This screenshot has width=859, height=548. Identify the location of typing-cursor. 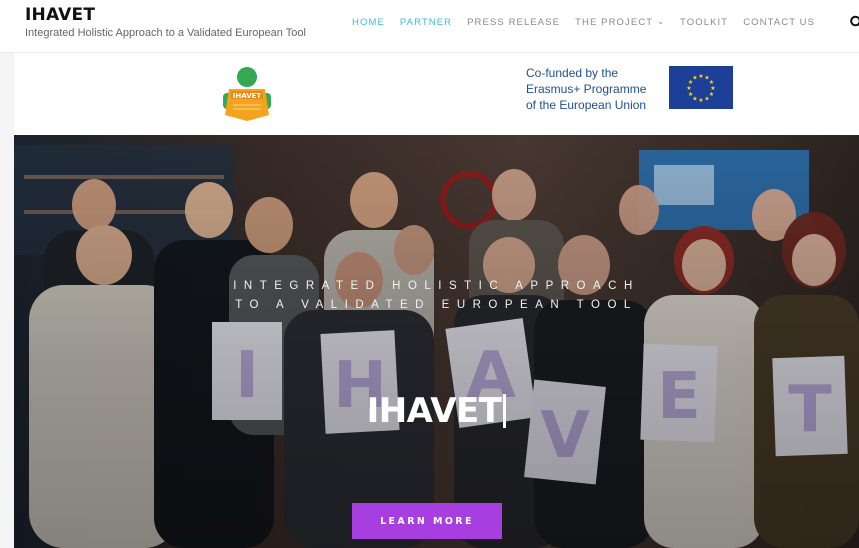
(505, 411).